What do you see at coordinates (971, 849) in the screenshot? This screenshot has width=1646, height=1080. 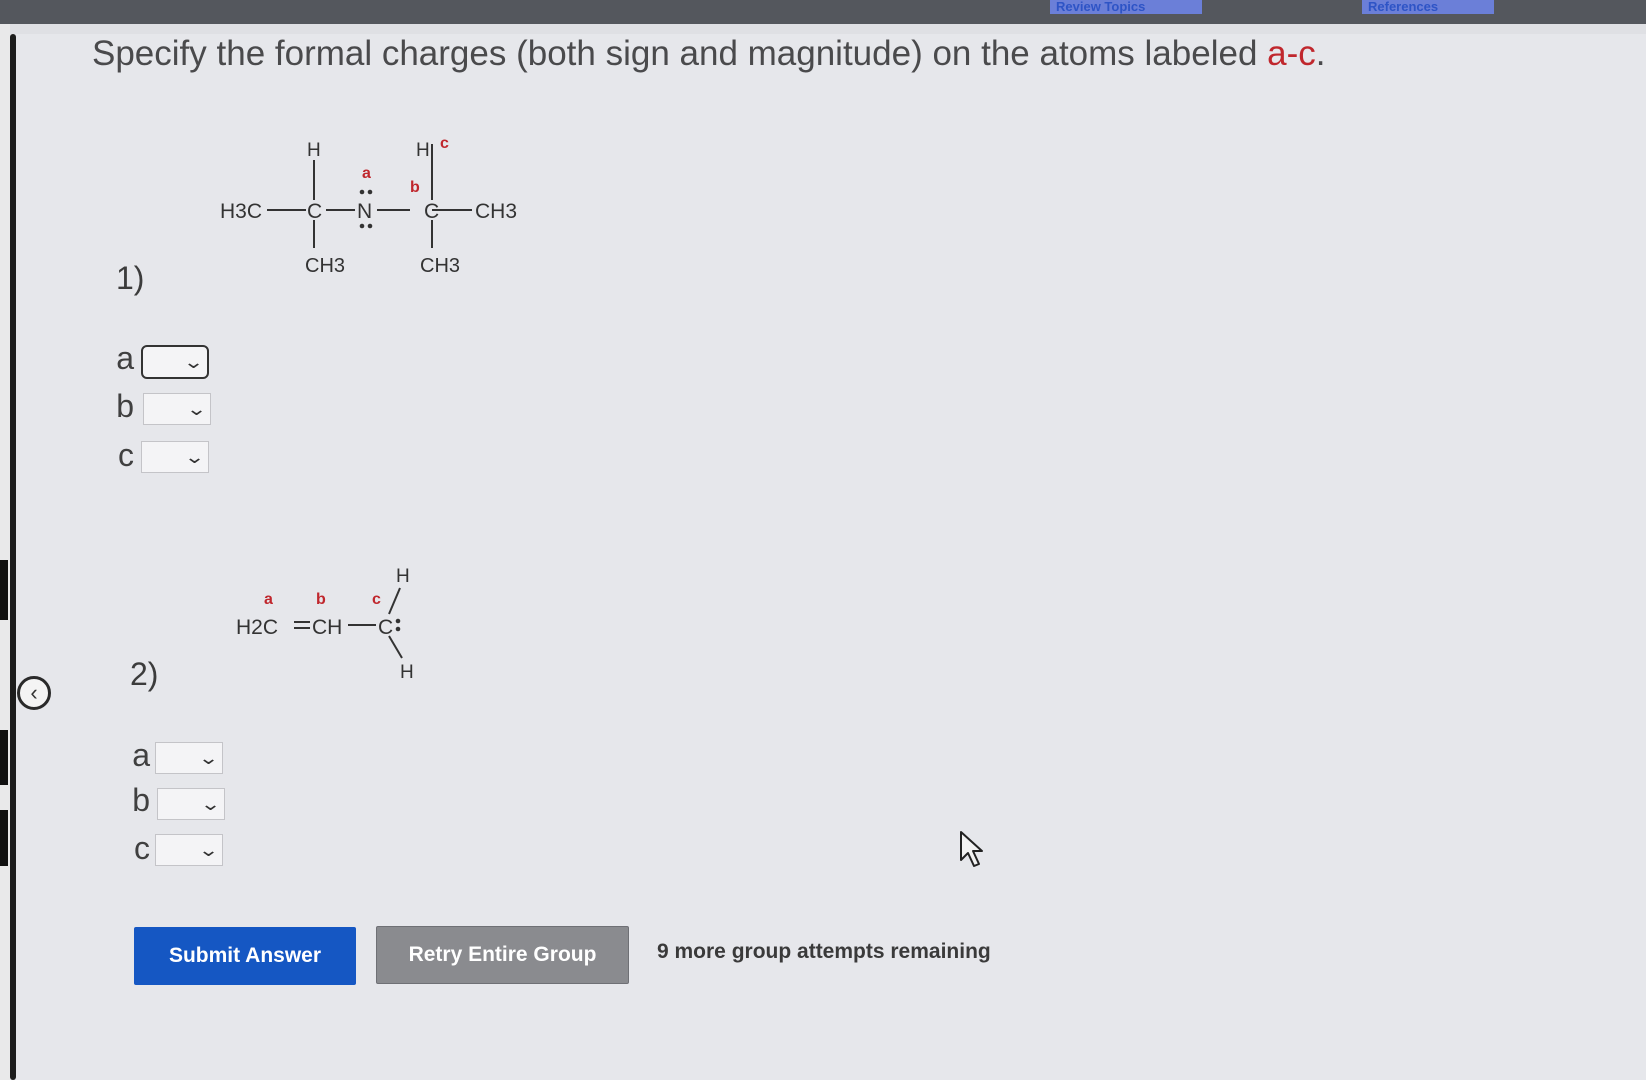 I see `mouse-cursor-icon` at bounding box center [971, 849].